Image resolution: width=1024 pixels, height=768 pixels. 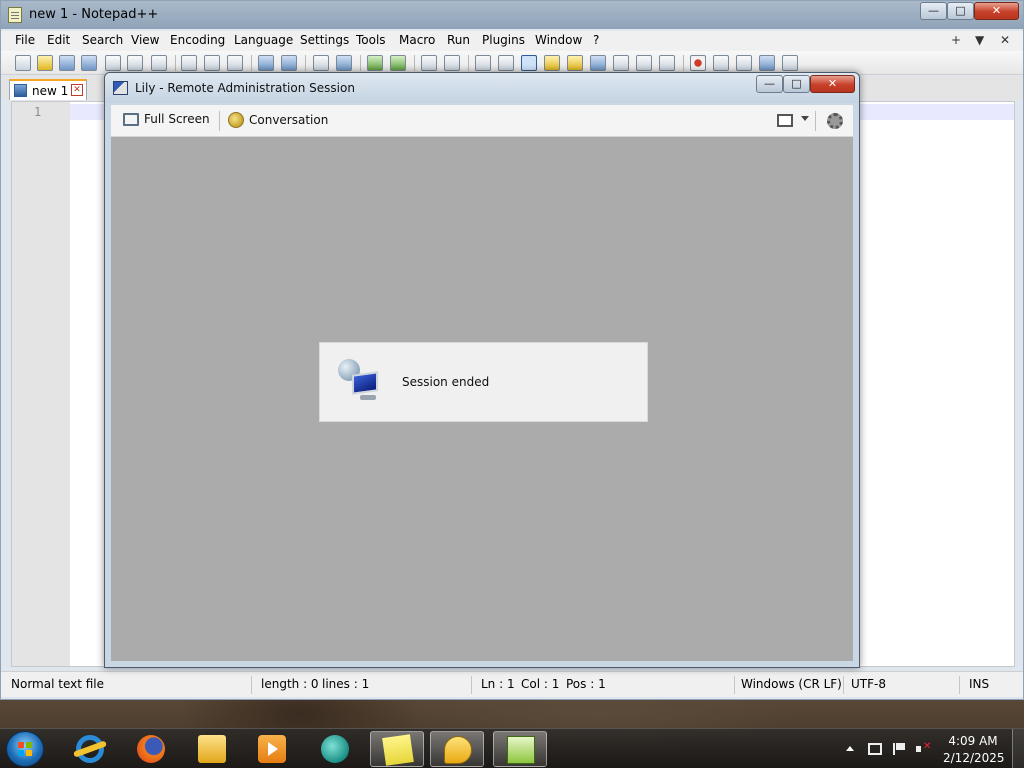 I want to click on save-all-icon, so click(x=89, y=63).